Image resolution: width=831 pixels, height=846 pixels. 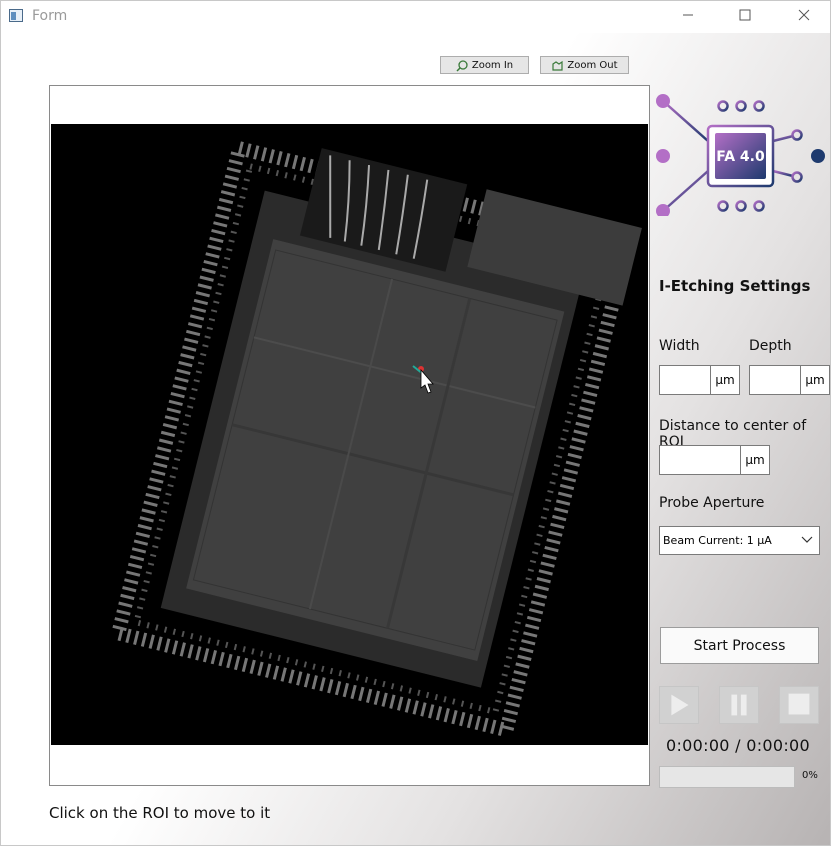 What do you see at coordinates (592, 65) in the screenshot?
I see `zoom-out-label: Zoom Out` at bounding box center [592, 65].